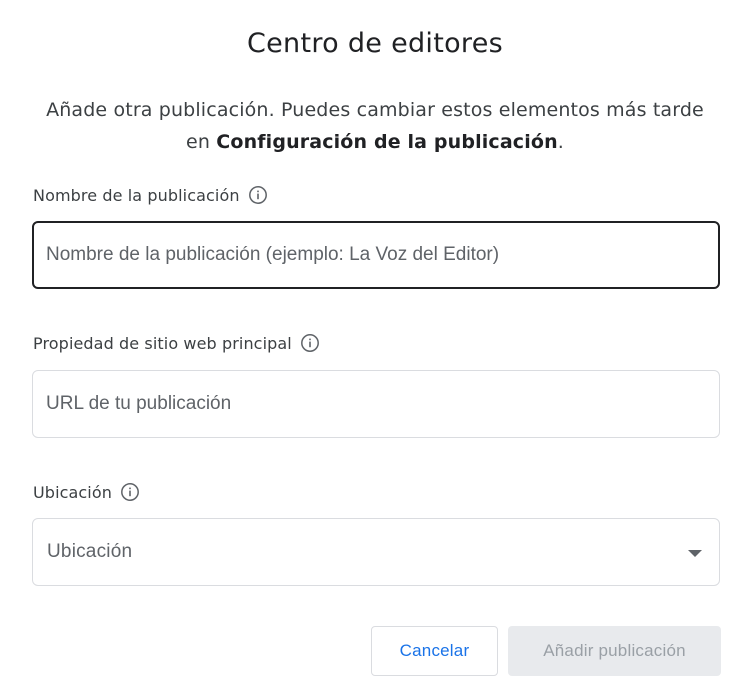 This screenshot has width=750, height=684. Describe the element at coordinates (614, 651) in the screenshot. I see `add-publication-button: Añadir publicación` at that location.